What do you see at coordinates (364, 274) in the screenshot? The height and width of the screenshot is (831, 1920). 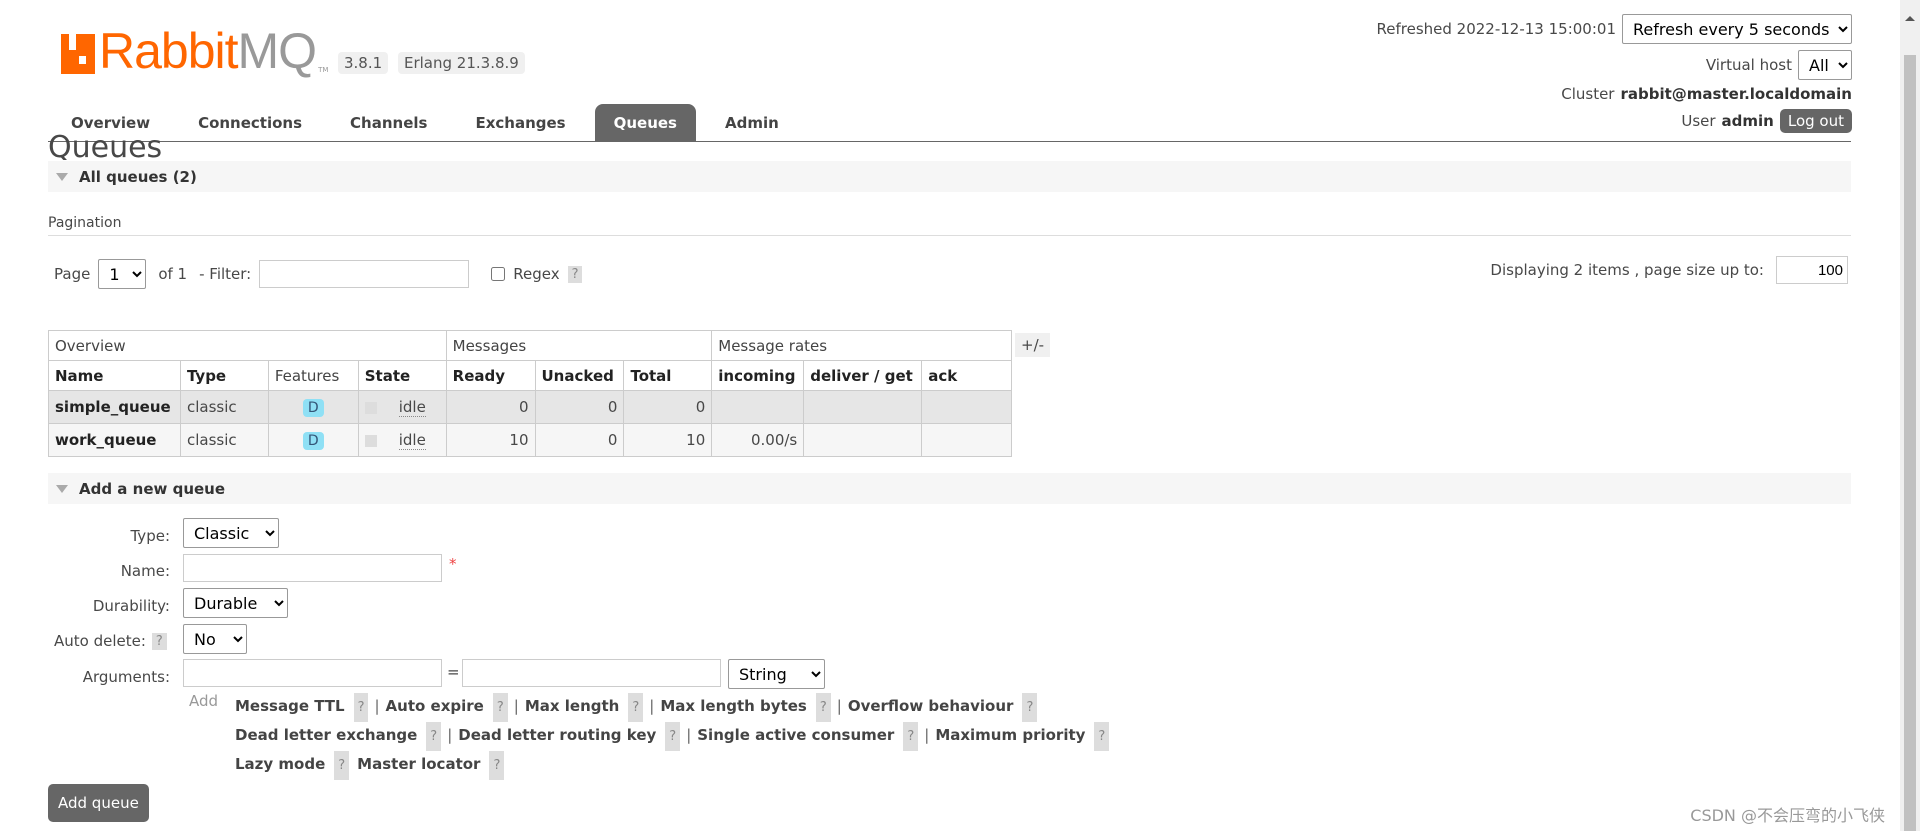 I see `filter-input` at bounding box center [364, 274].